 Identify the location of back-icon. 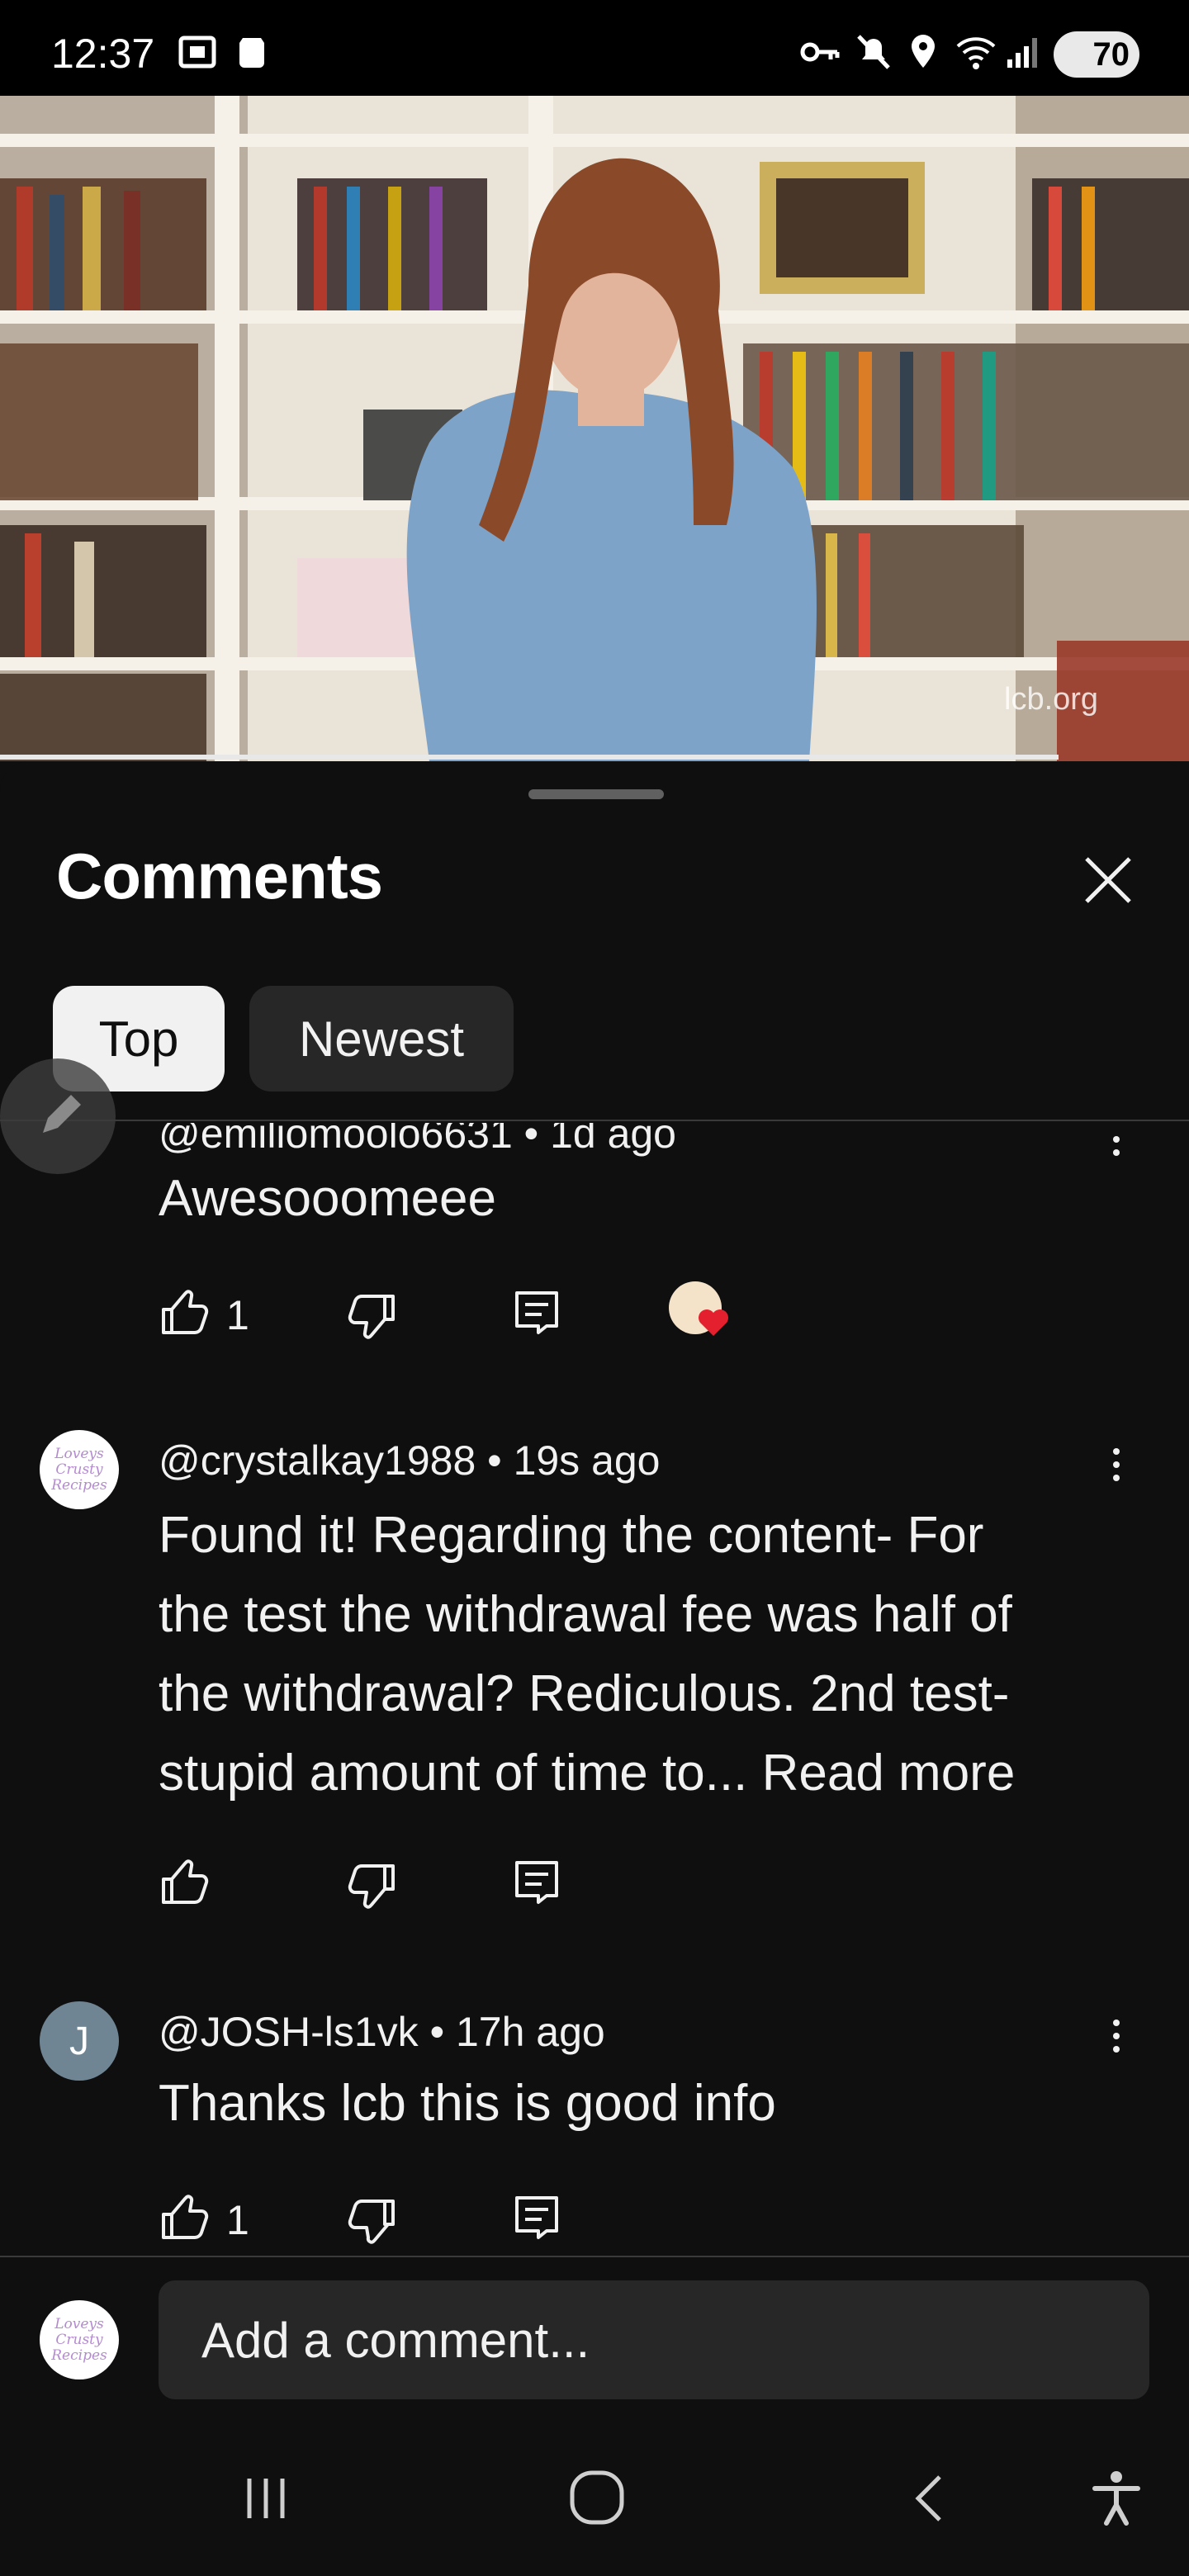
(929, 2498).